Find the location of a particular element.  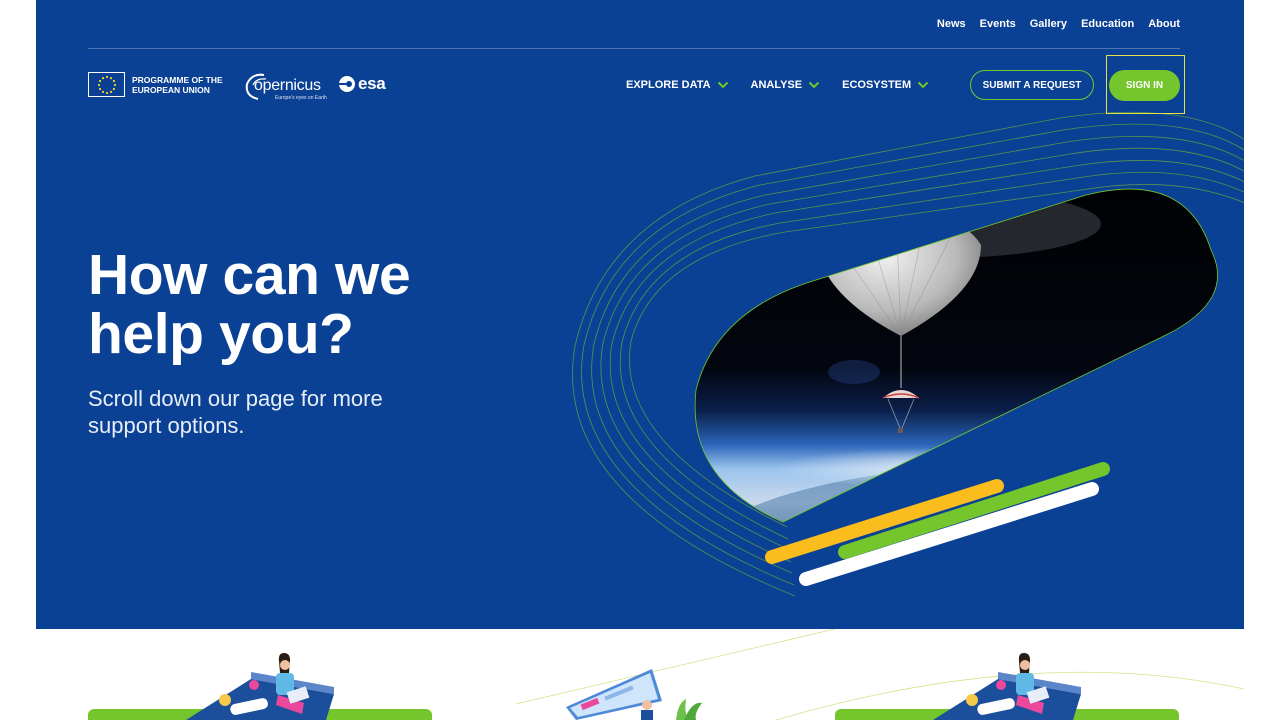

card-2-illustration is located at coordinates (634, 694).